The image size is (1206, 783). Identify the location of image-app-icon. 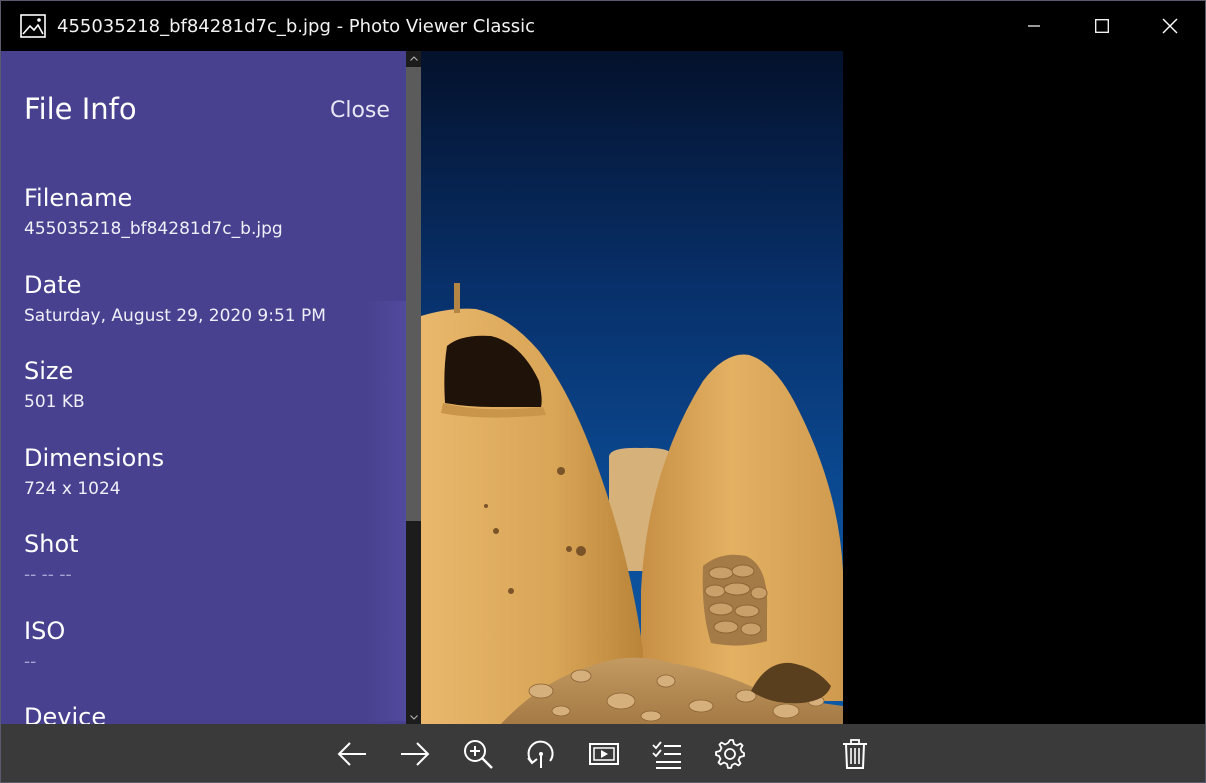
(33, 26).